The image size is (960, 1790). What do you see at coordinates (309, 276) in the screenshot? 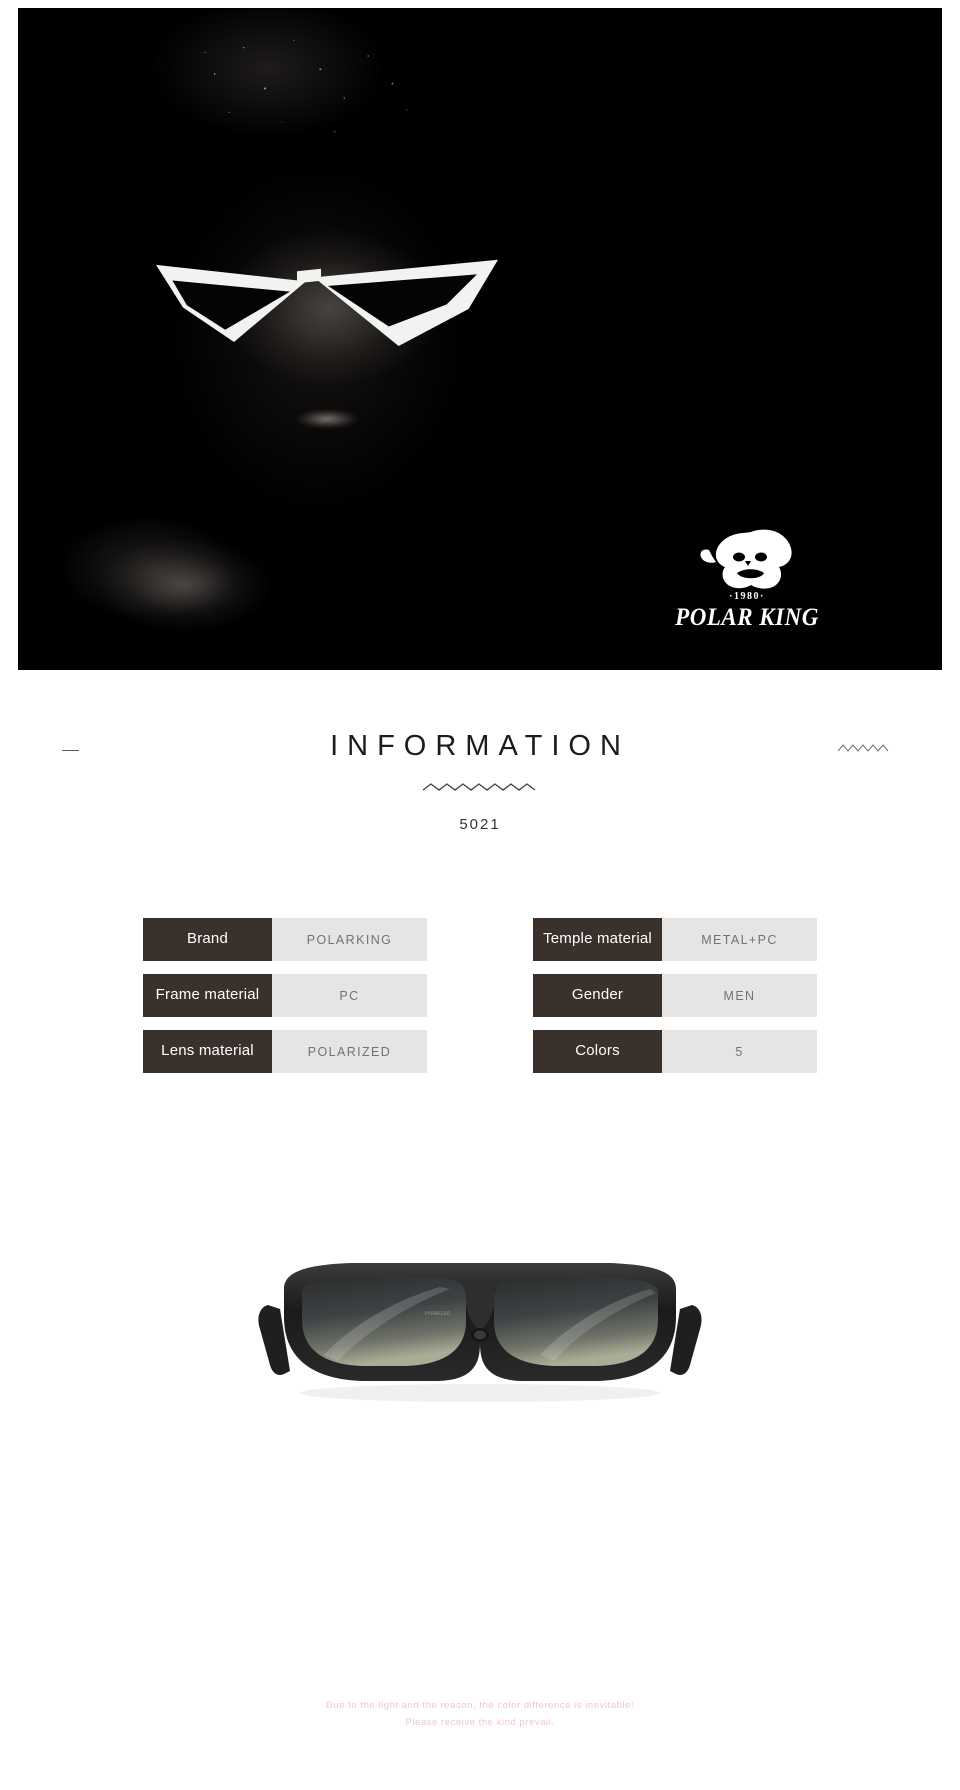
I see `cat-eye-bridge` at bounding box center [309, 276].